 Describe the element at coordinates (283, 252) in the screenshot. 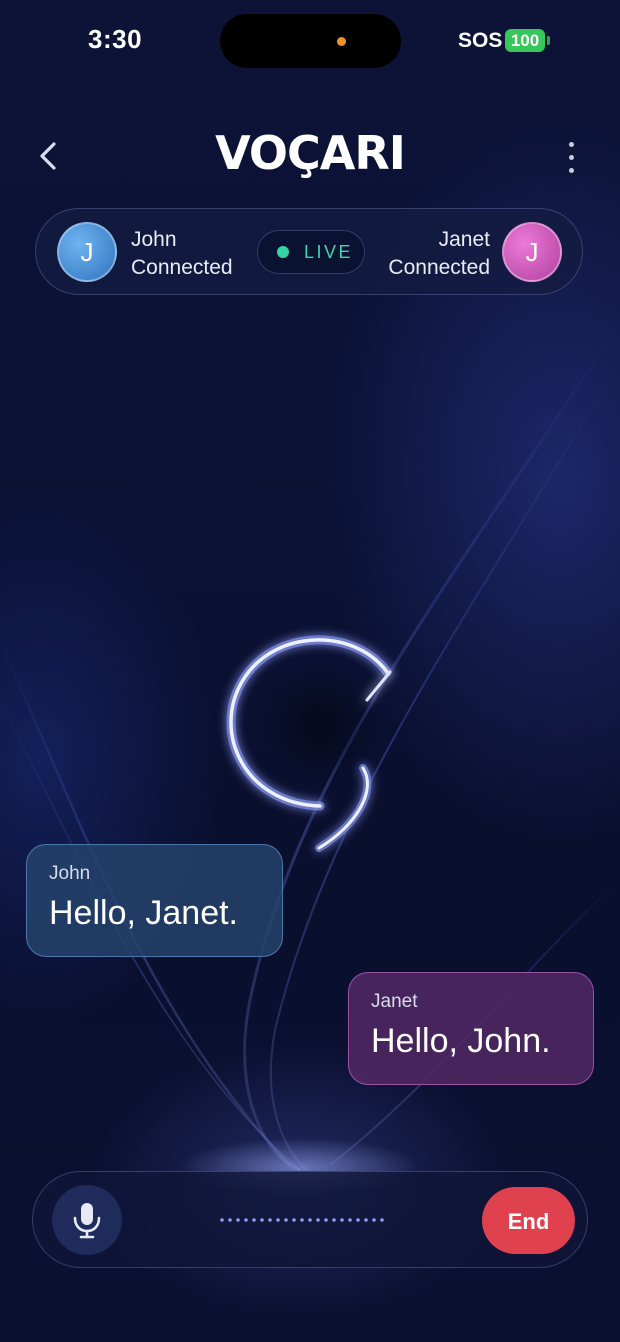

I see `live-indicator-dot` at that location.